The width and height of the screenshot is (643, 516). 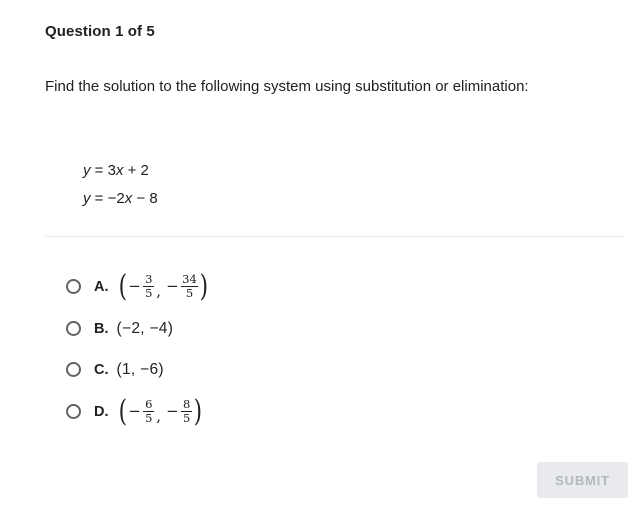 What do you see at coordinates (145, 328) in the screenshot?
I see `choice-value-b: (−2, −4)` at bounding box center [145, 328].